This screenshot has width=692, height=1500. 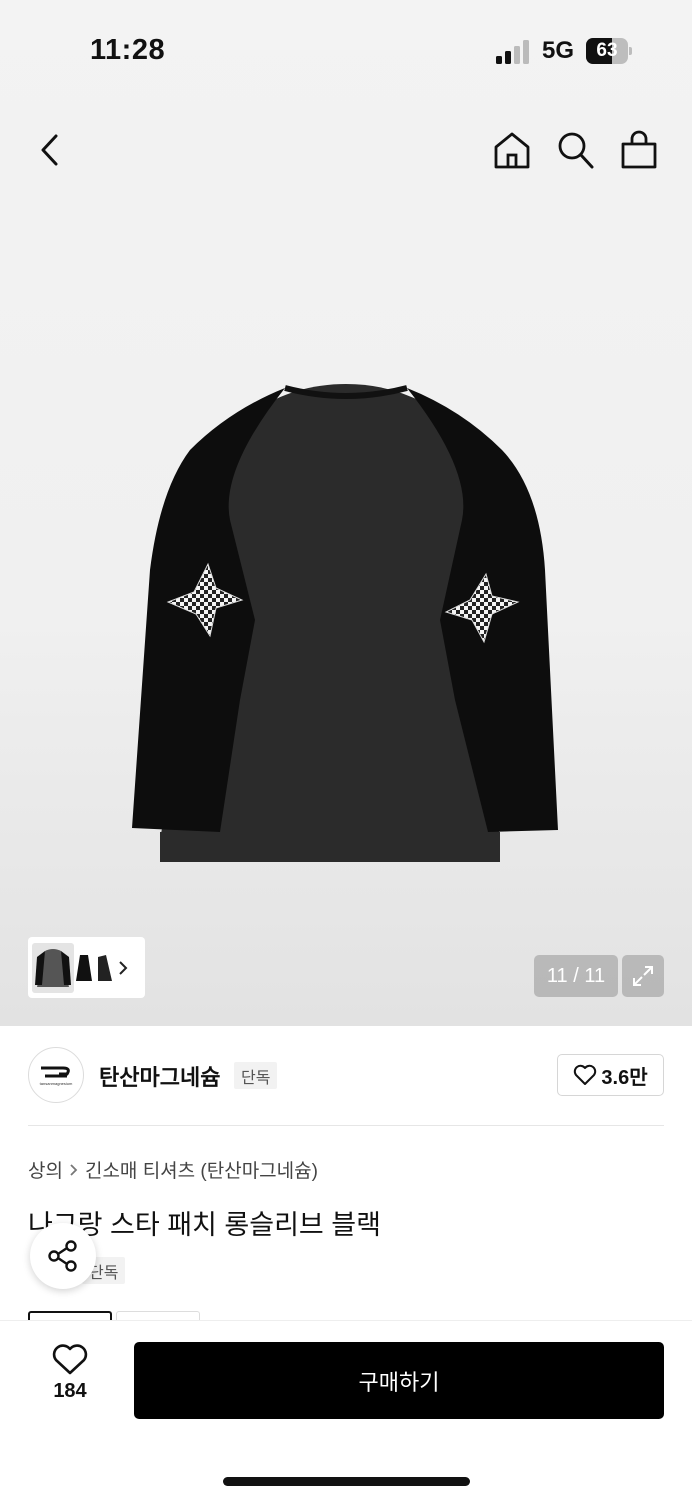 I want to click on brand-logo-text: tansanmagnesium, so click(x=56, y=1083).